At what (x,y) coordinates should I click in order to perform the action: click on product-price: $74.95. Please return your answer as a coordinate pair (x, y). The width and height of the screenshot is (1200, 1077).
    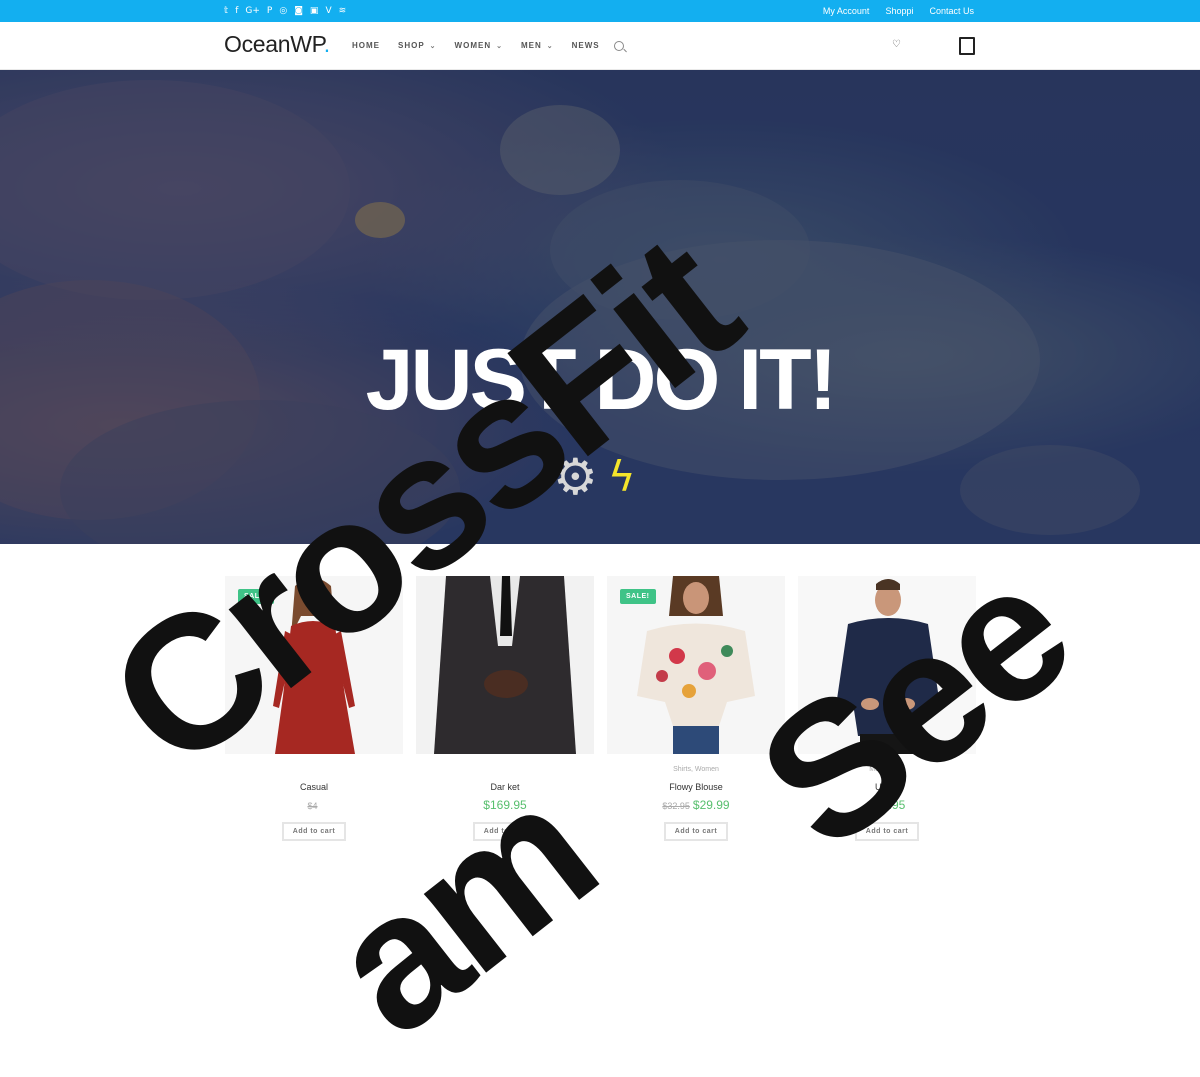
    Looking at the image, I should click on (887, 805).